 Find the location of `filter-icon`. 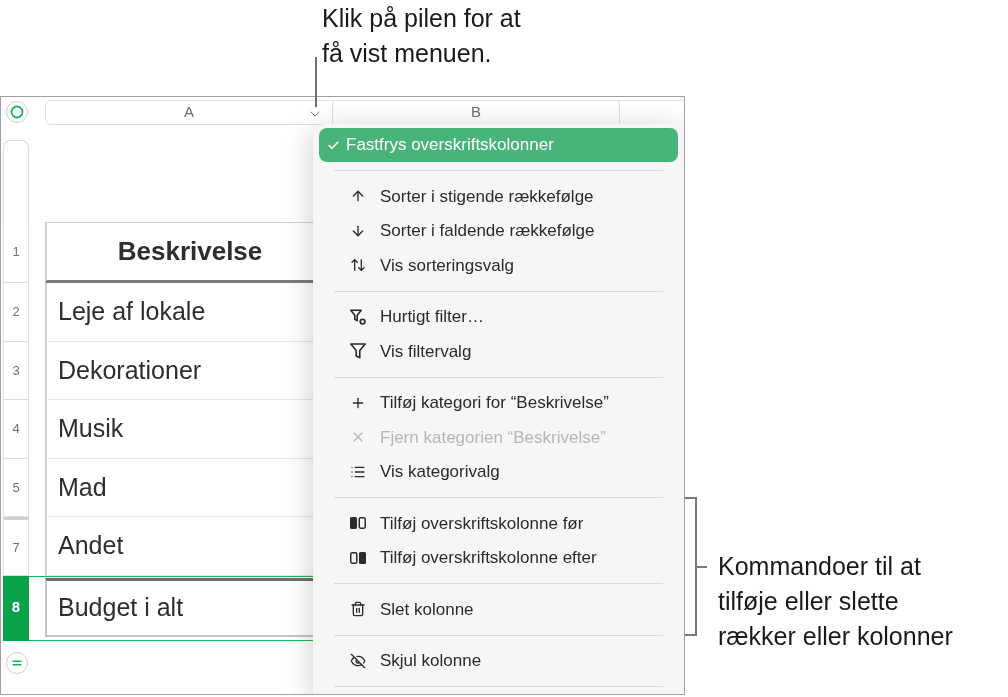

filter-icon is located at coordinates (358, 351).